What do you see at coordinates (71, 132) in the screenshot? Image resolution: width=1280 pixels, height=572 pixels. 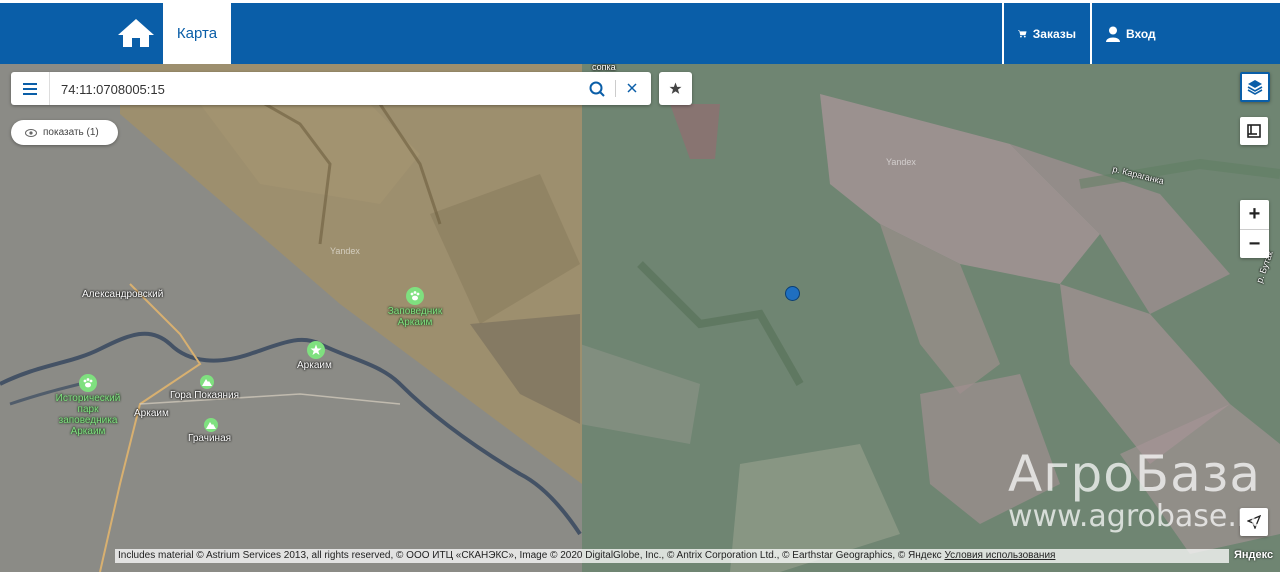 I see `show-results-label: показать (1)` at bounding box center [71, 132].